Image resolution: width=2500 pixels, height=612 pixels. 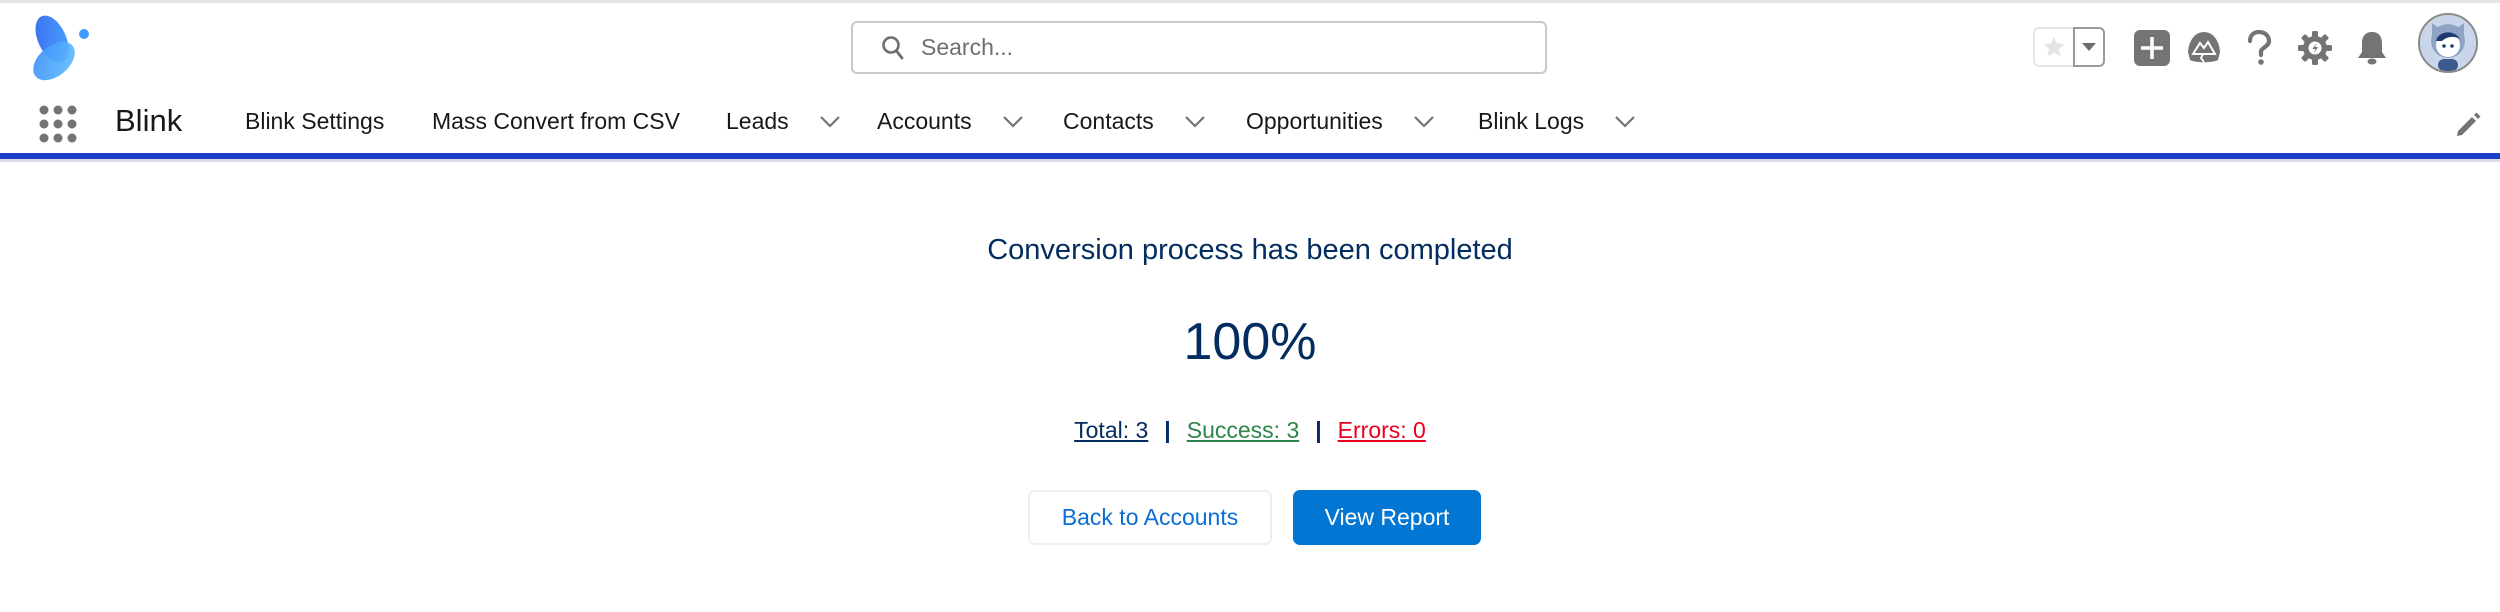 I want to click on app-launcher-icon, so click(x=58, y=124).